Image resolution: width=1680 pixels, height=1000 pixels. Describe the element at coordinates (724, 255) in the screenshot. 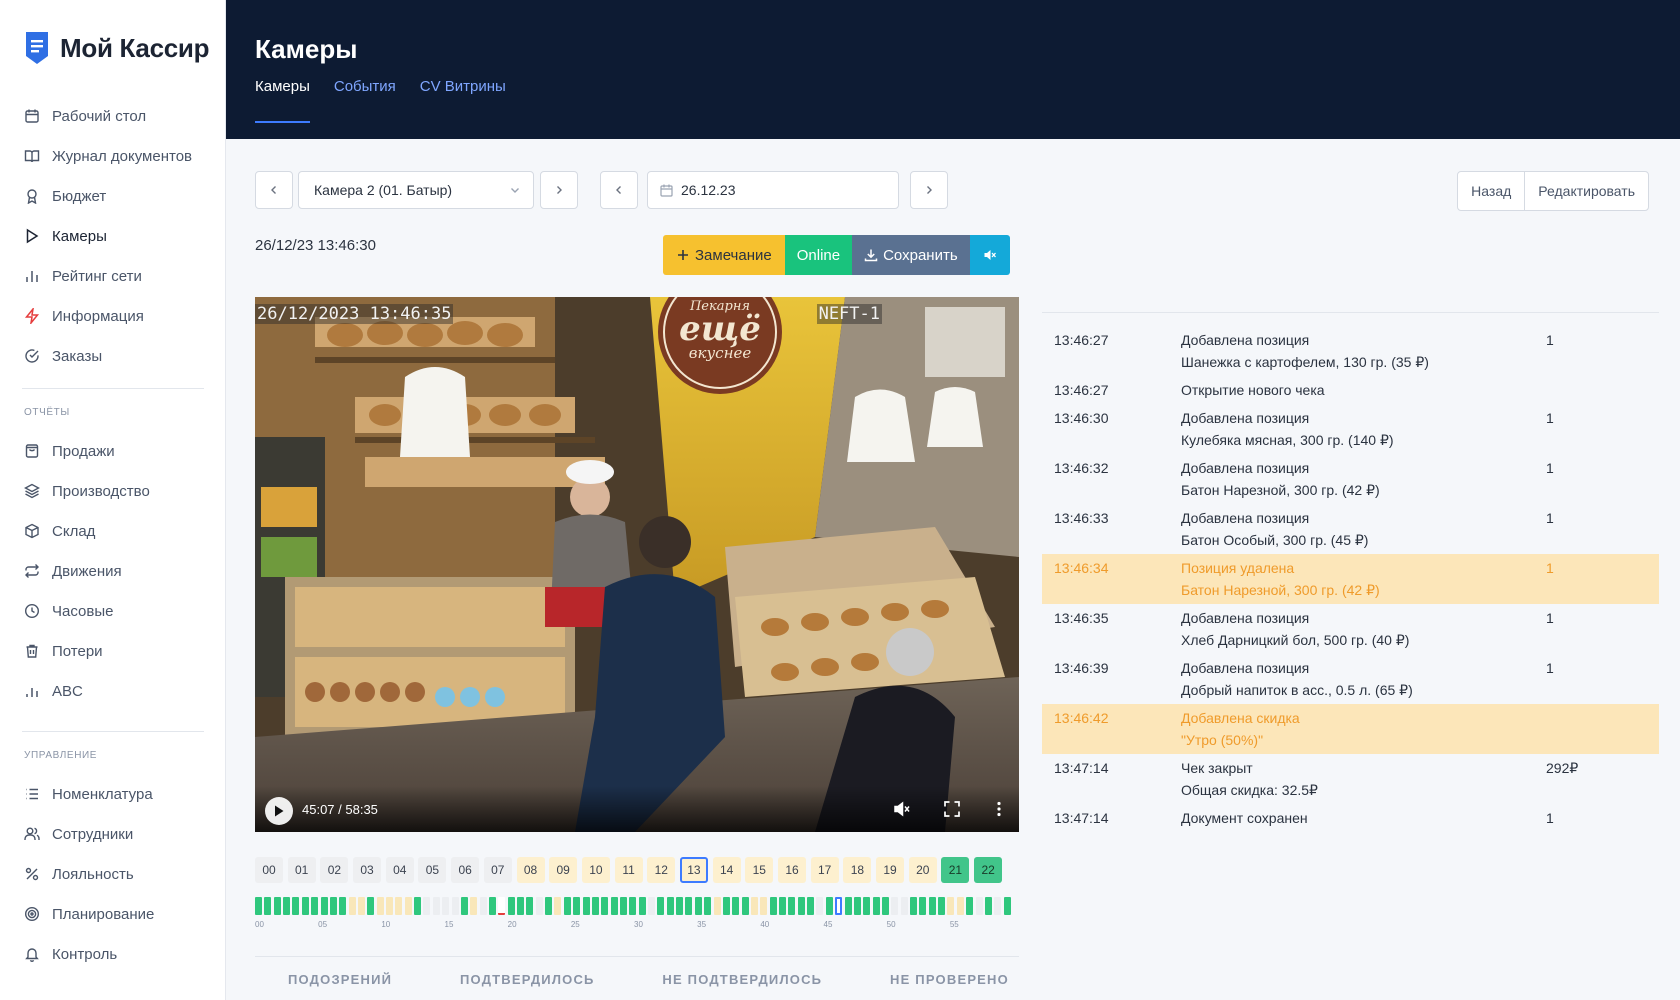

I see `add-remark-button: Замечание` at that location.